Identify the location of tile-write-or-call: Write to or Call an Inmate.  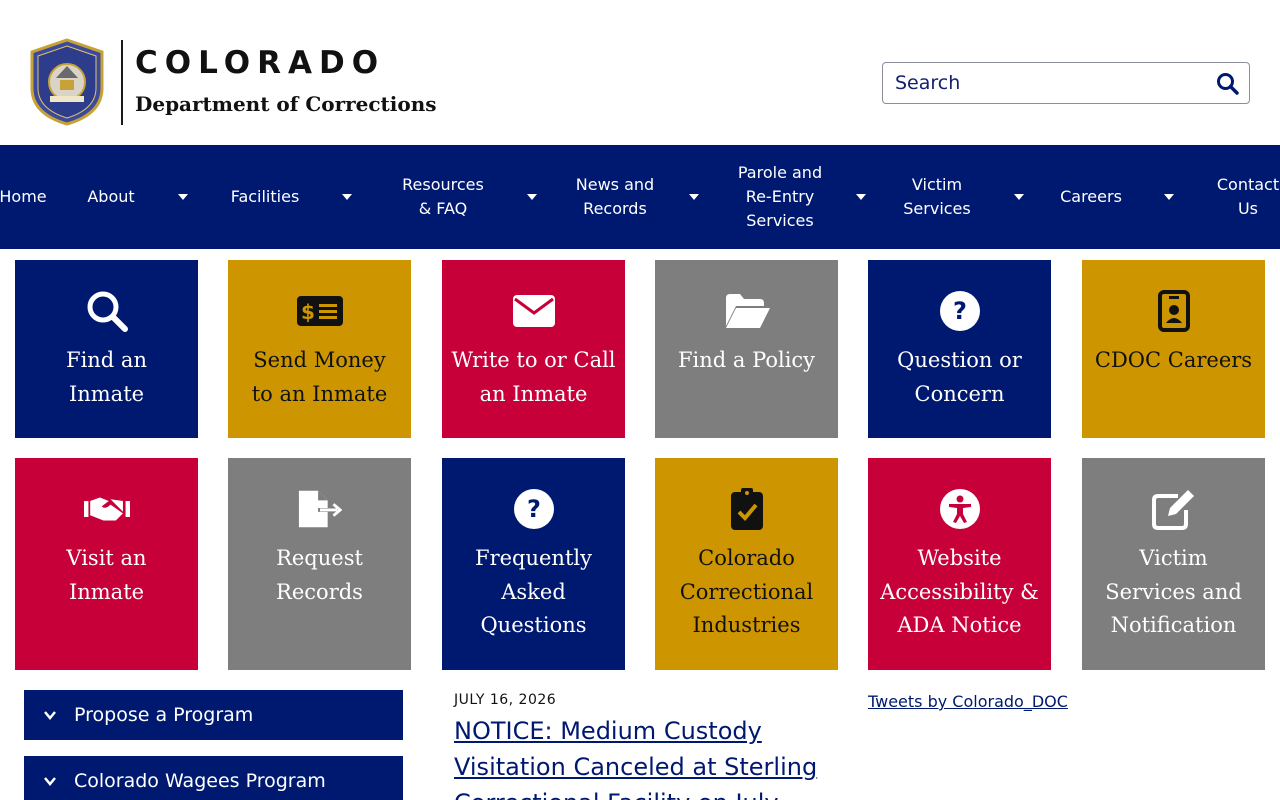
(533, 349).